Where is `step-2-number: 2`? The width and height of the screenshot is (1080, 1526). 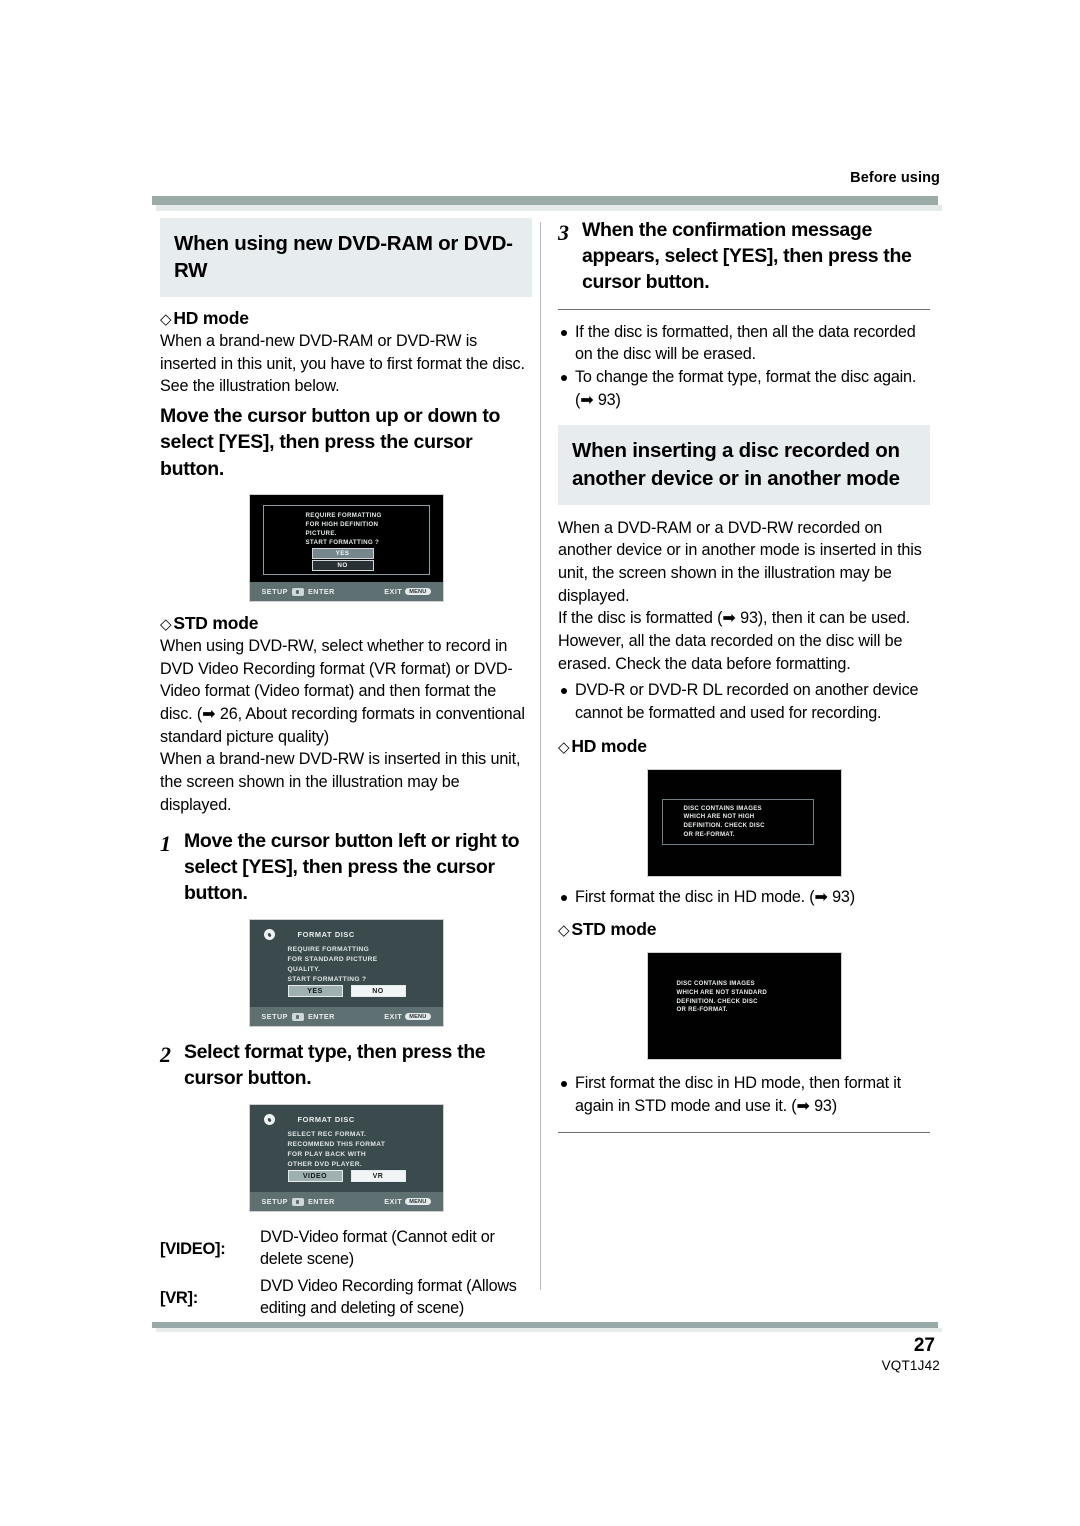
step-2-number: 2 is located at coordinates (165, 1055).